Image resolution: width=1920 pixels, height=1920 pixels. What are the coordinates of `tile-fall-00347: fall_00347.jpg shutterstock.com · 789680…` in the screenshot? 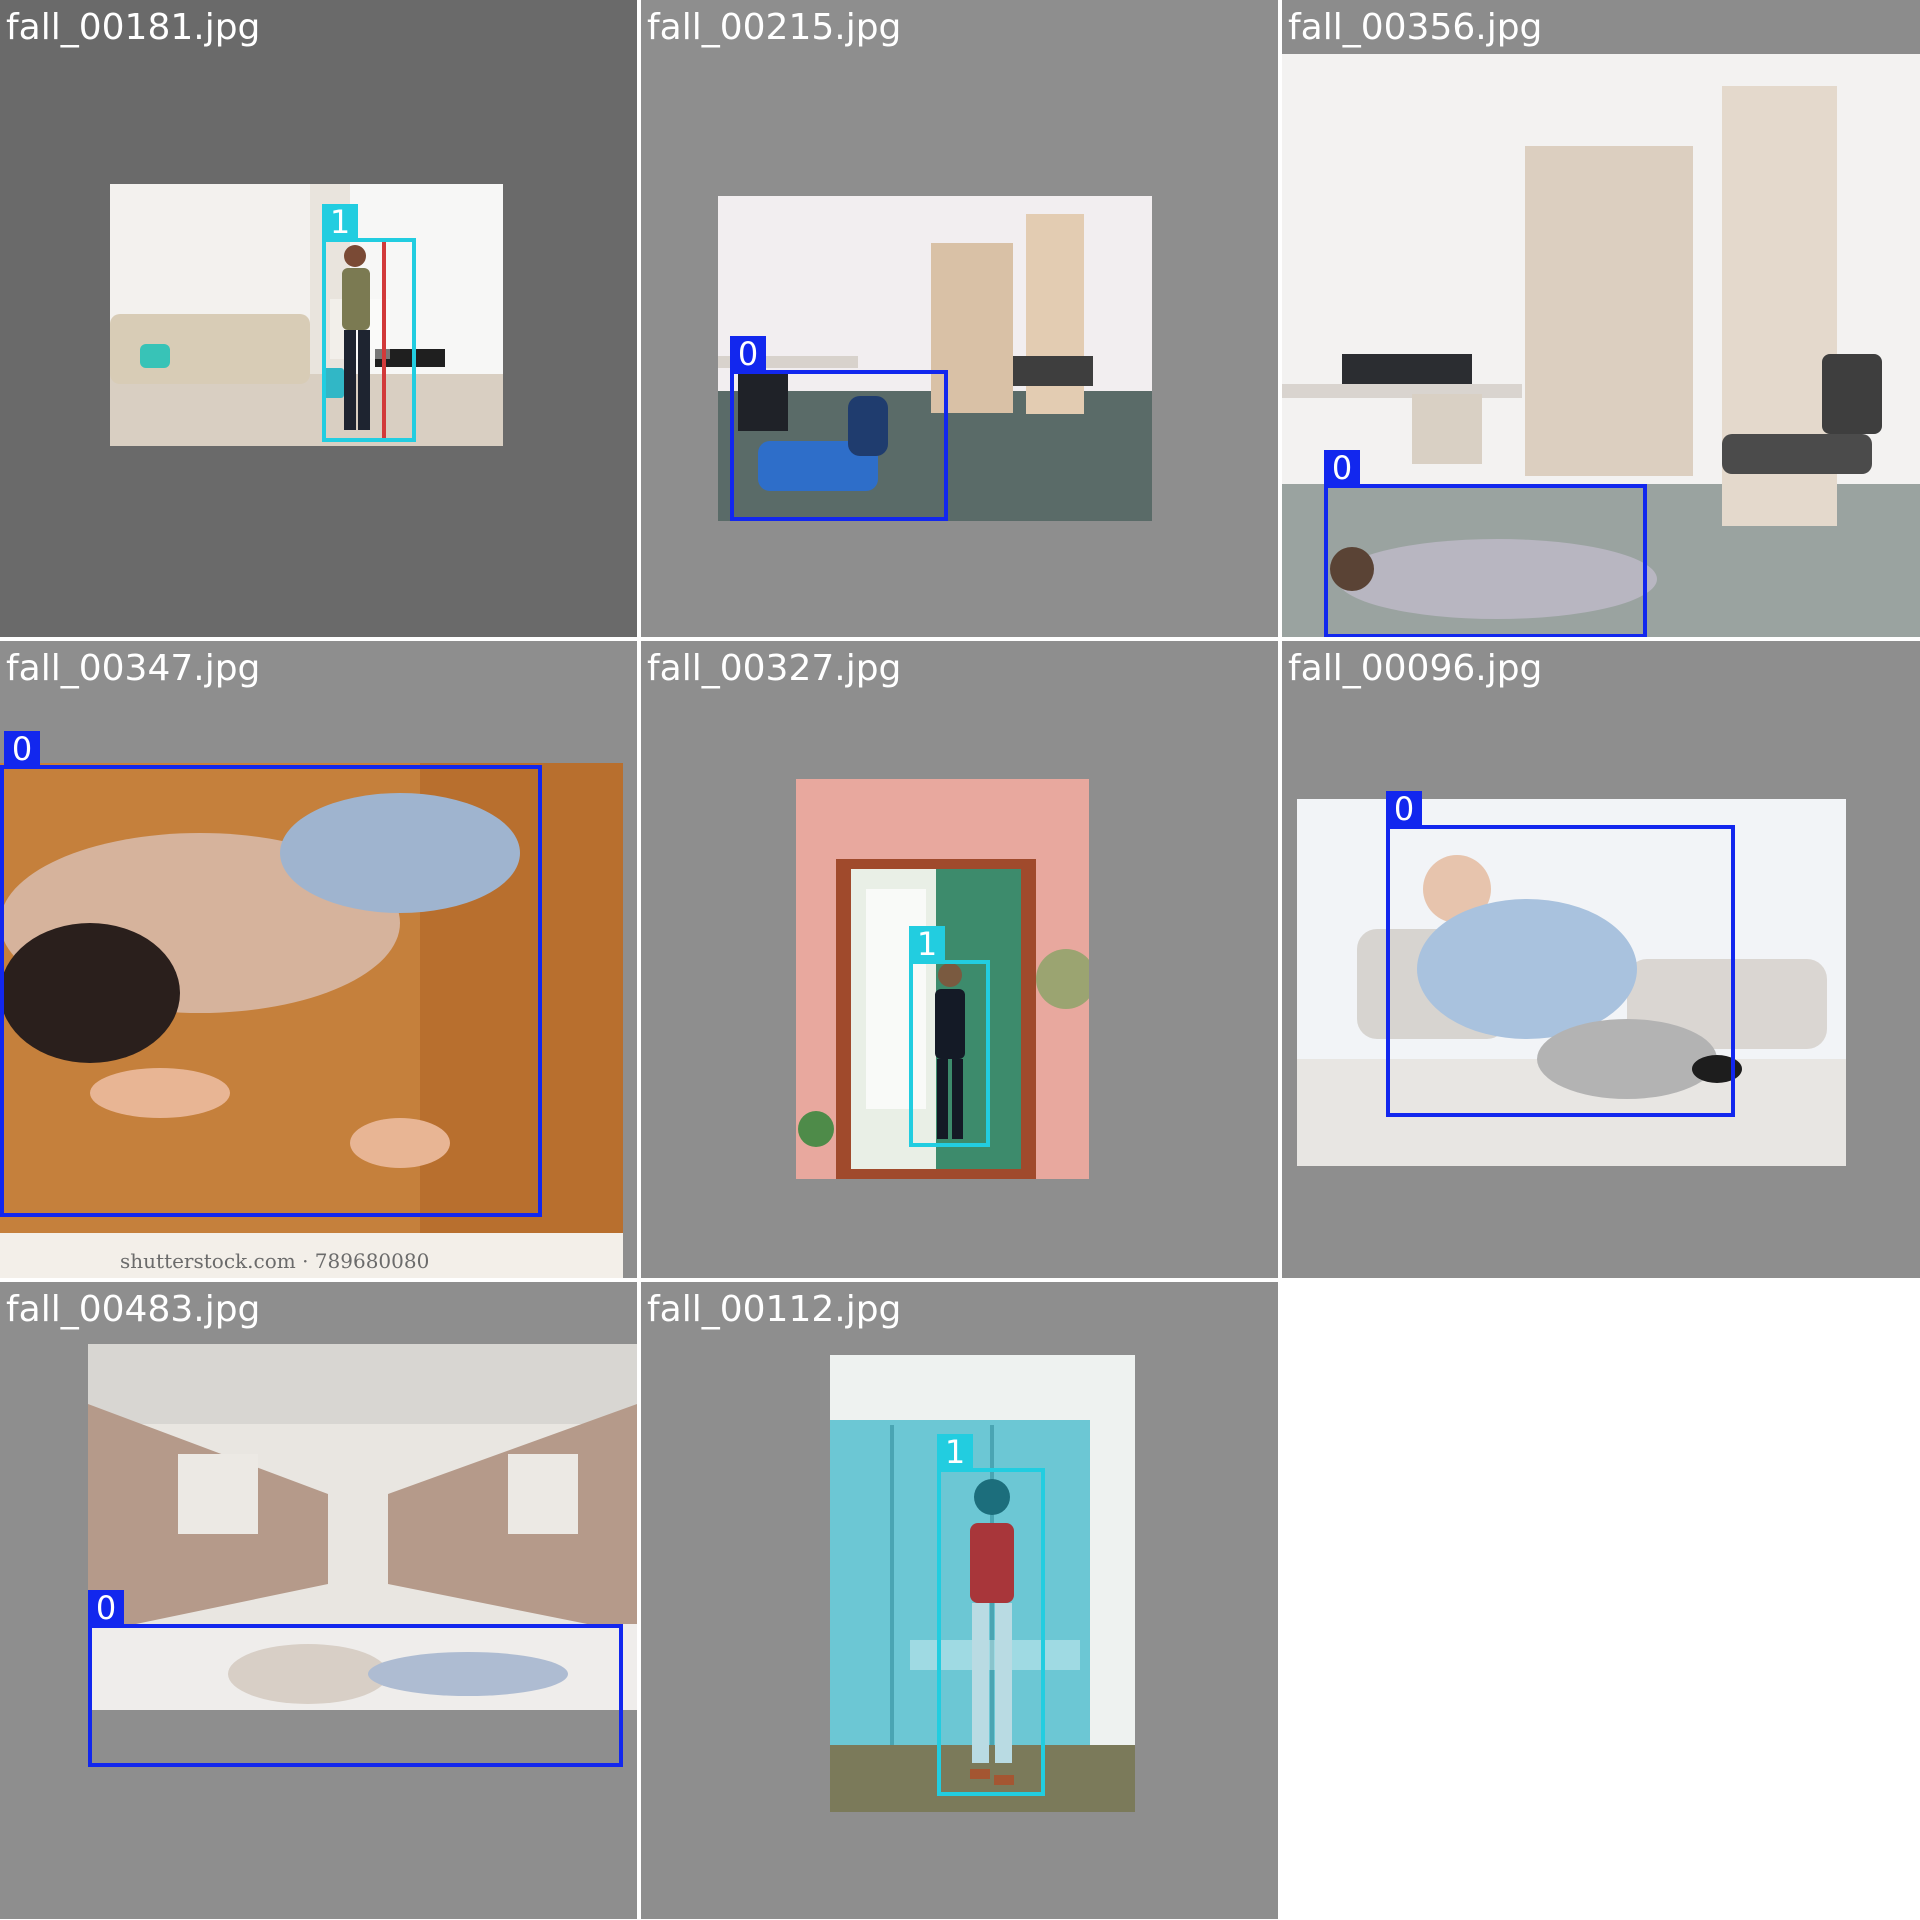 It's located at (318, 959).